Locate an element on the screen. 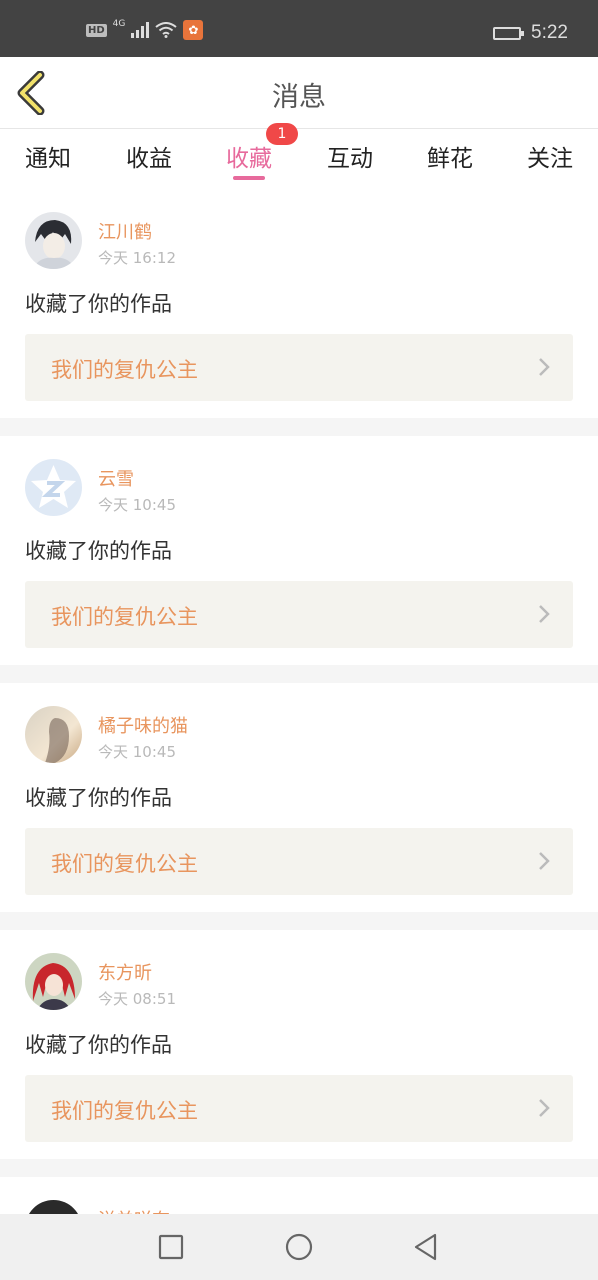 Image resolution: width=598 pixels, height=1280 pixels. system-nav-bar is located at coordinates (299, 1247).